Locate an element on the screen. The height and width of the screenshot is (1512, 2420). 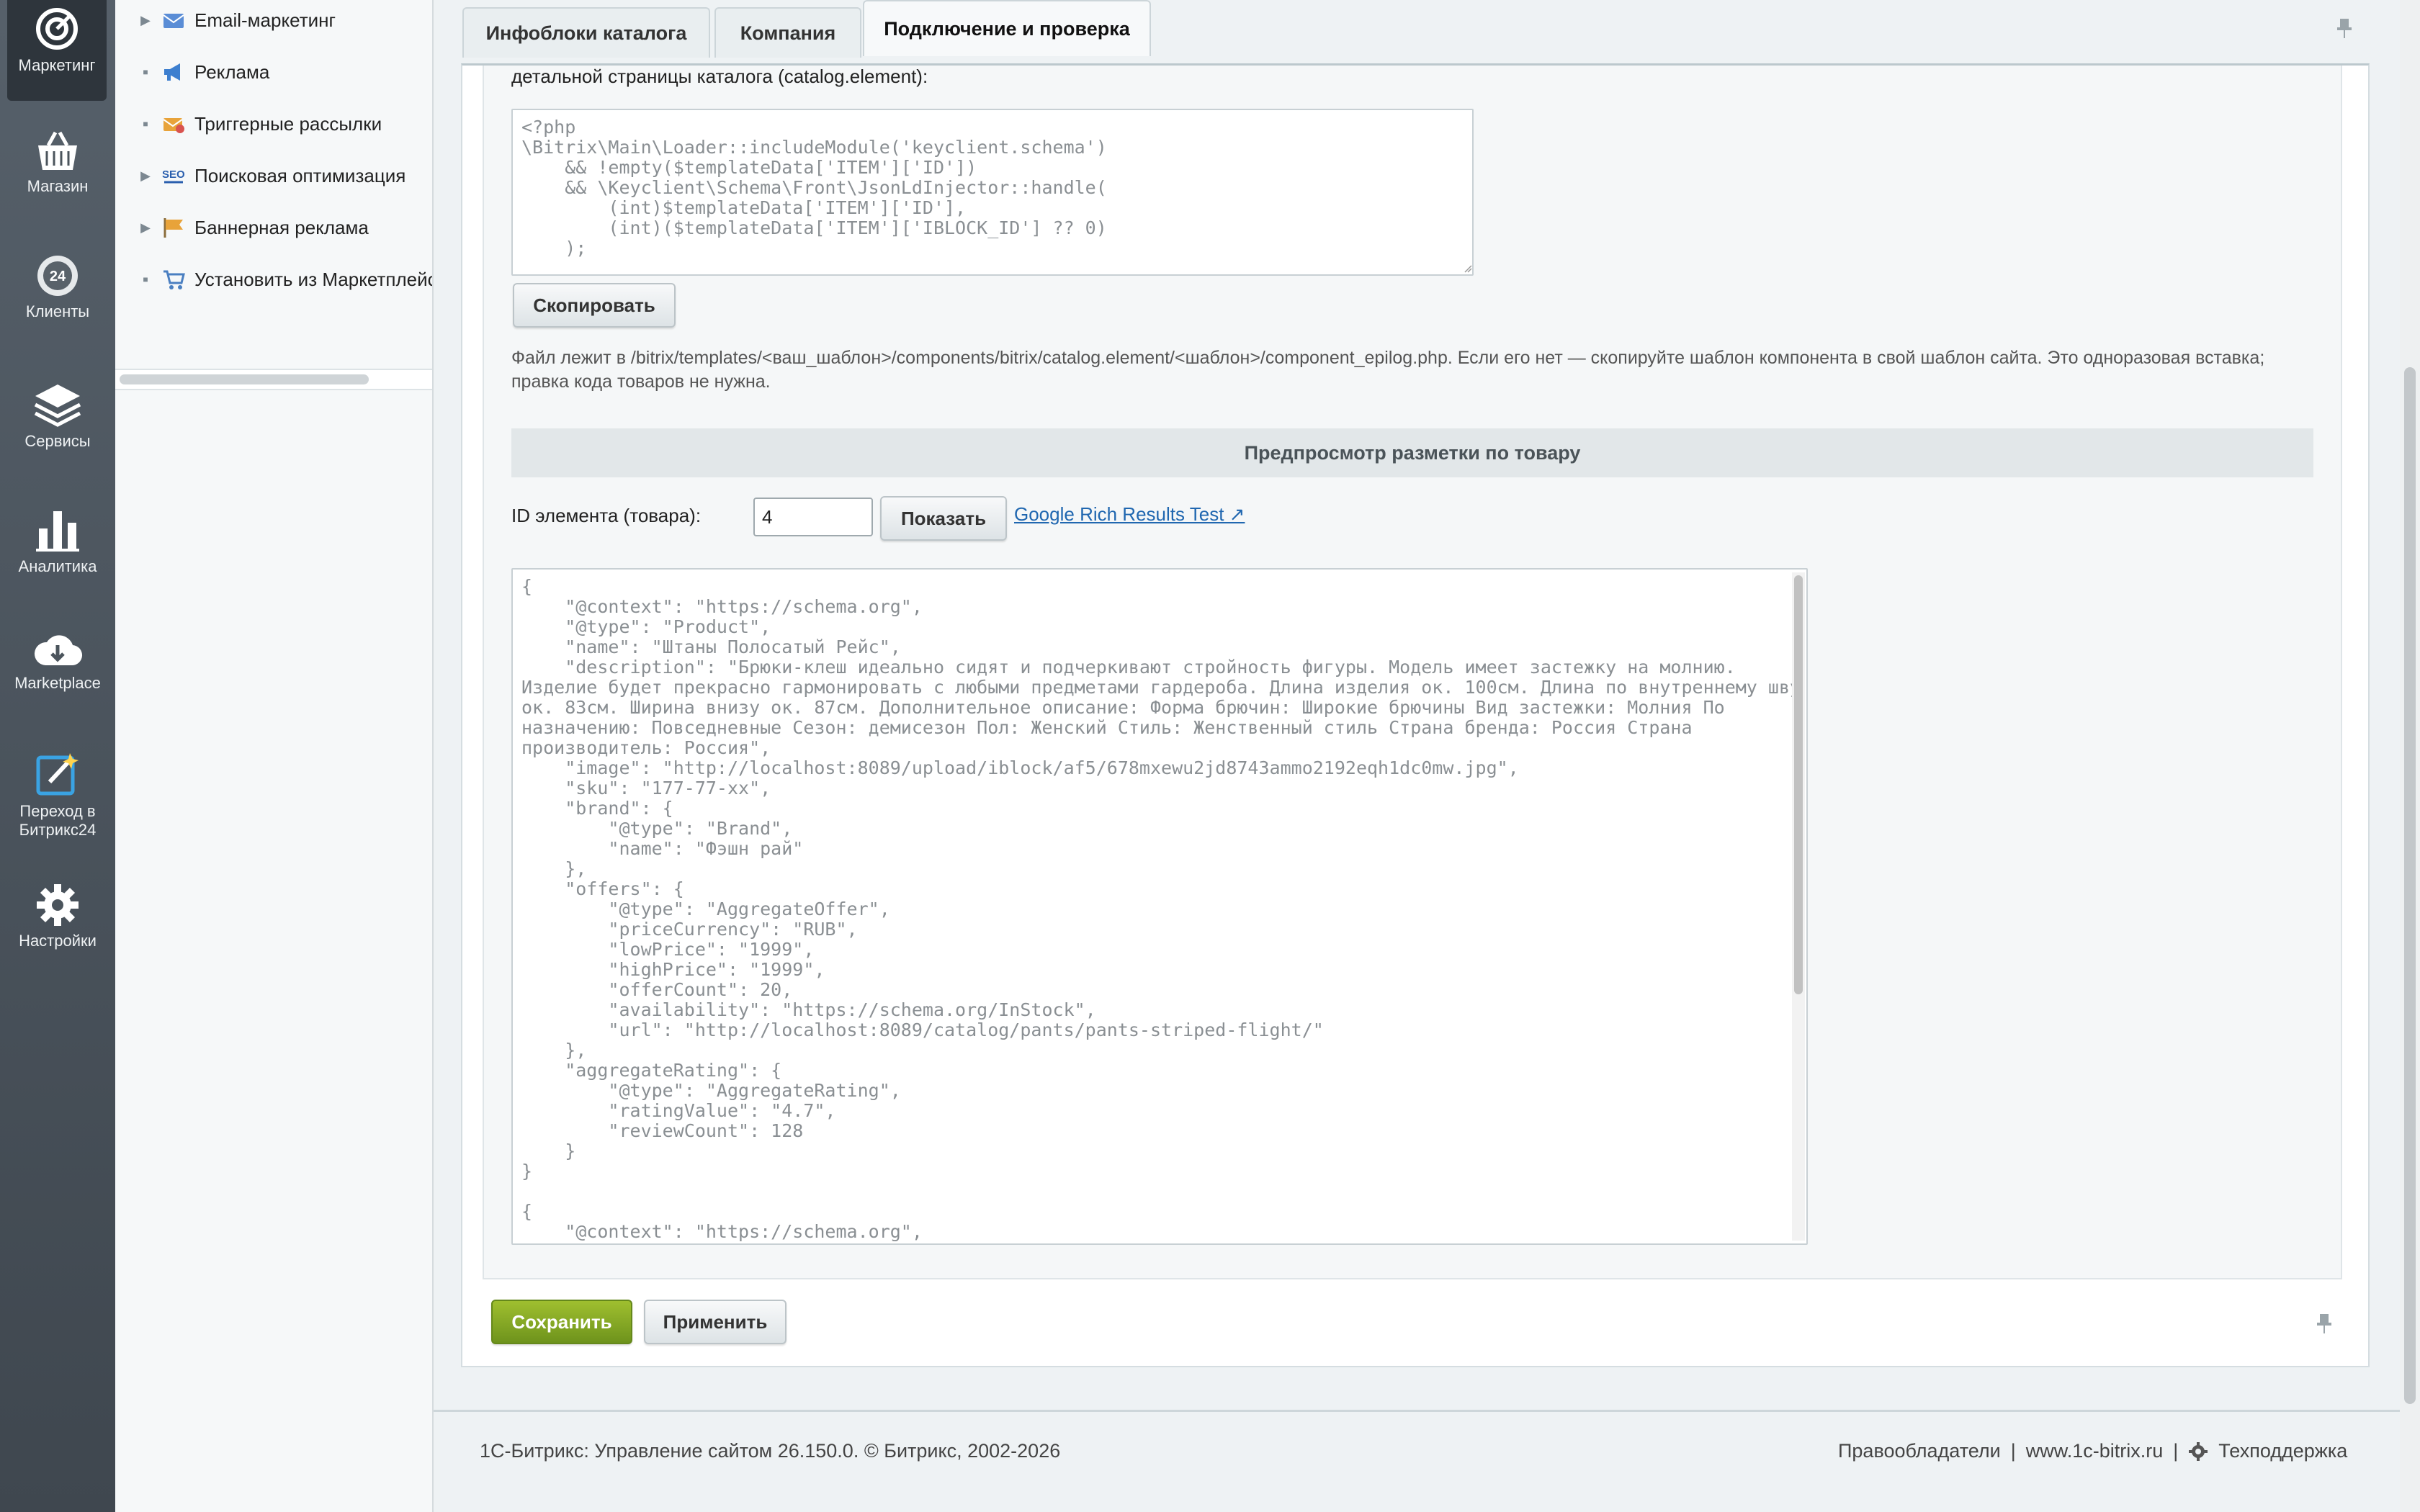
cart-icon is located at coordinates (174, 279).